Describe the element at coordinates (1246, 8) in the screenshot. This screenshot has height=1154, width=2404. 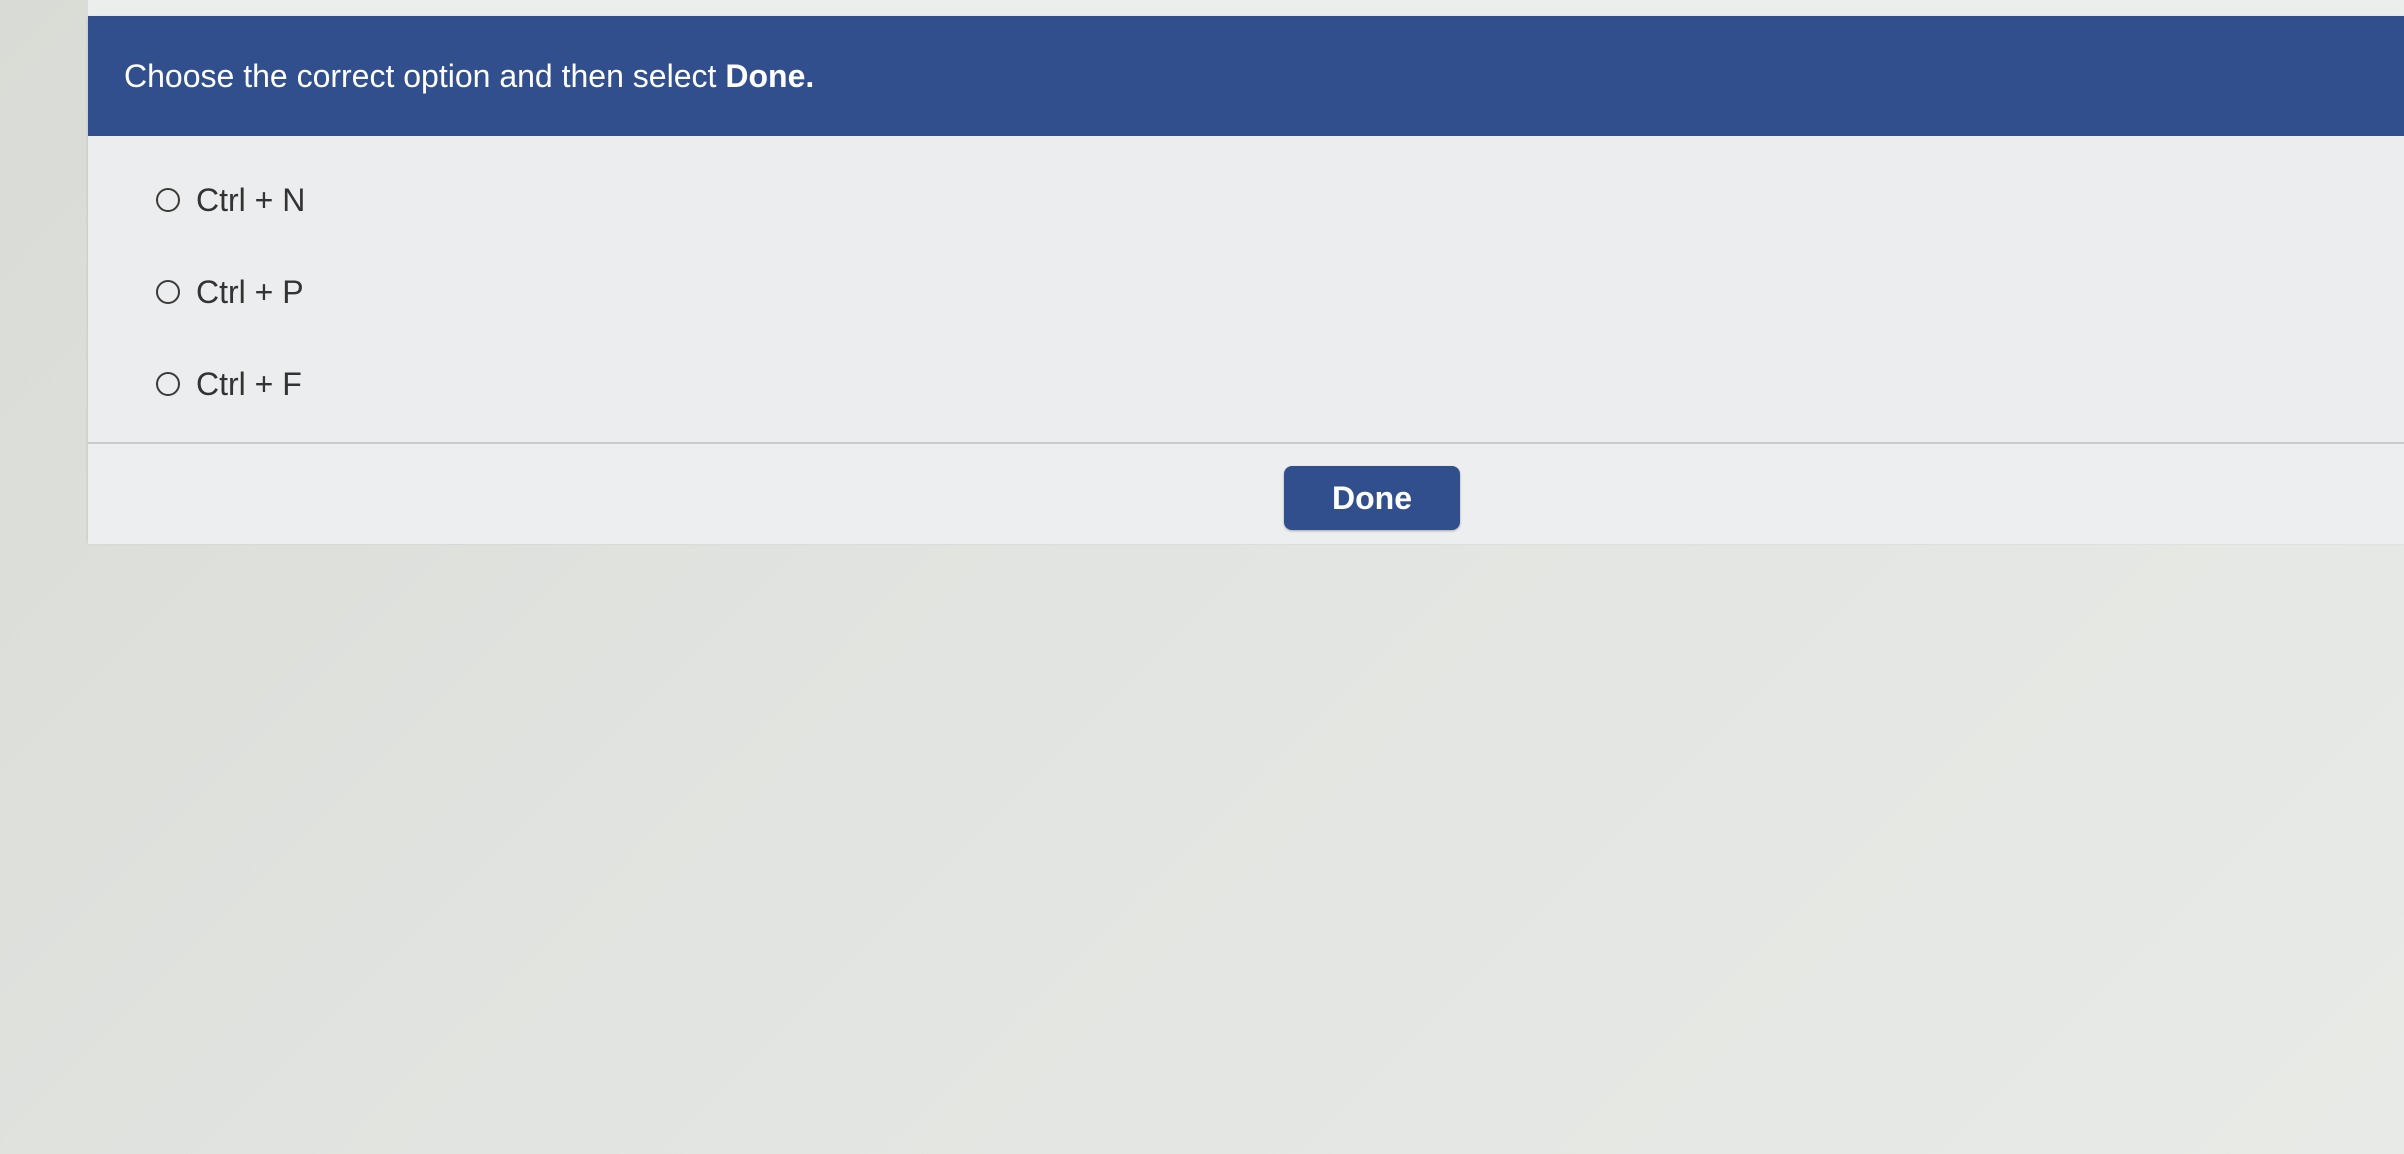
I see `top-strip` at that location.